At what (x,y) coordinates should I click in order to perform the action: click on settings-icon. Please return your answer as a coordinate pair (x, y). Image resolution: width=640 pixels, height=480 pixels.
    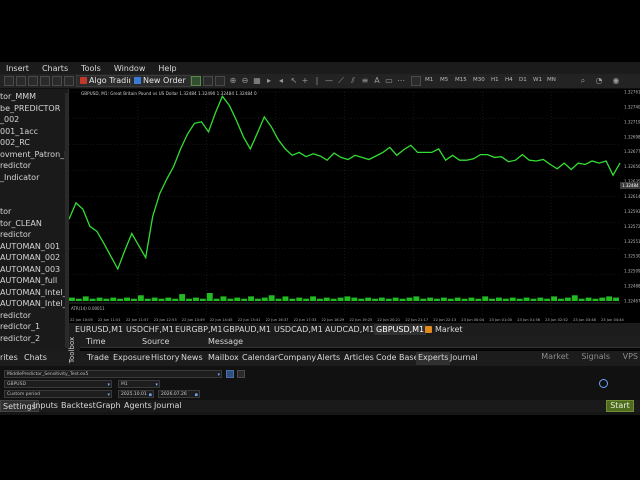
    Looking at the image, I should click on (241, 374).